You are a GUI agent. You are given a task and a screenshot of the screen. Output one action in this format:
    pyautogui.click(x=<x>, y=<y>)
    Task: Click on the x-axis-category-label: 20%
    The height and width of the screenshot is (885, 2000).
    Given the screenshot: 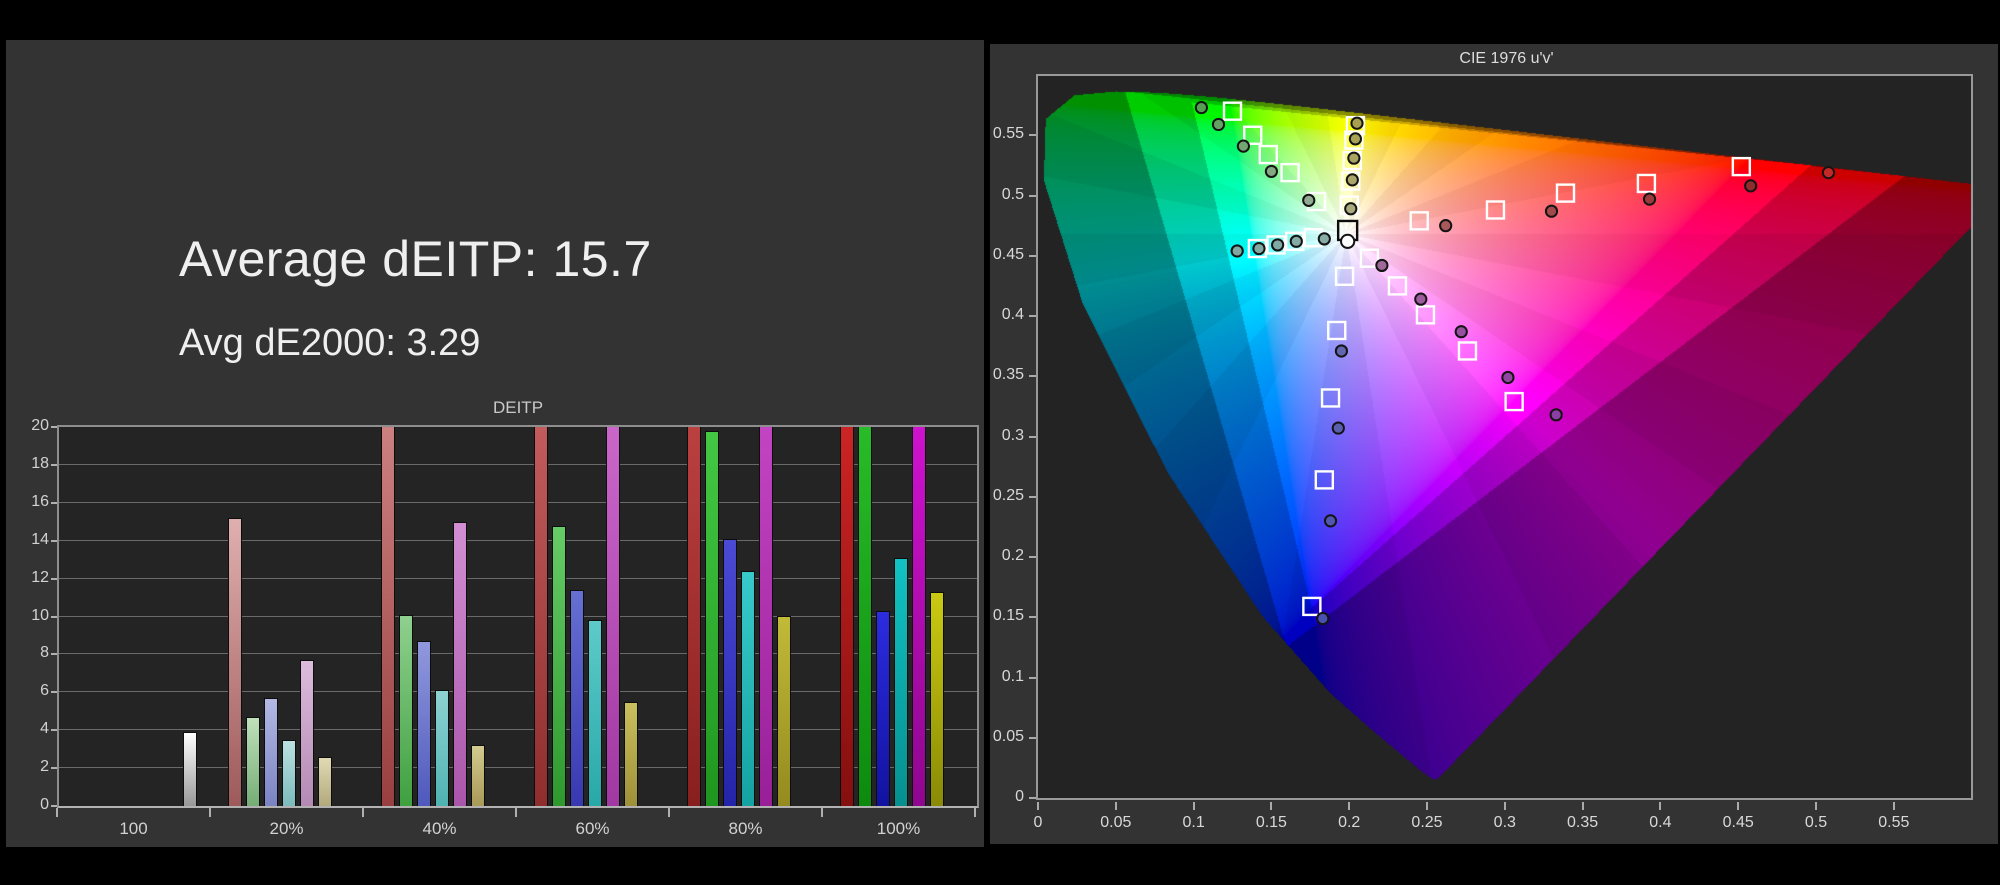 What is the action you would take?
    pyautogui.click(x=286, y=828)
    